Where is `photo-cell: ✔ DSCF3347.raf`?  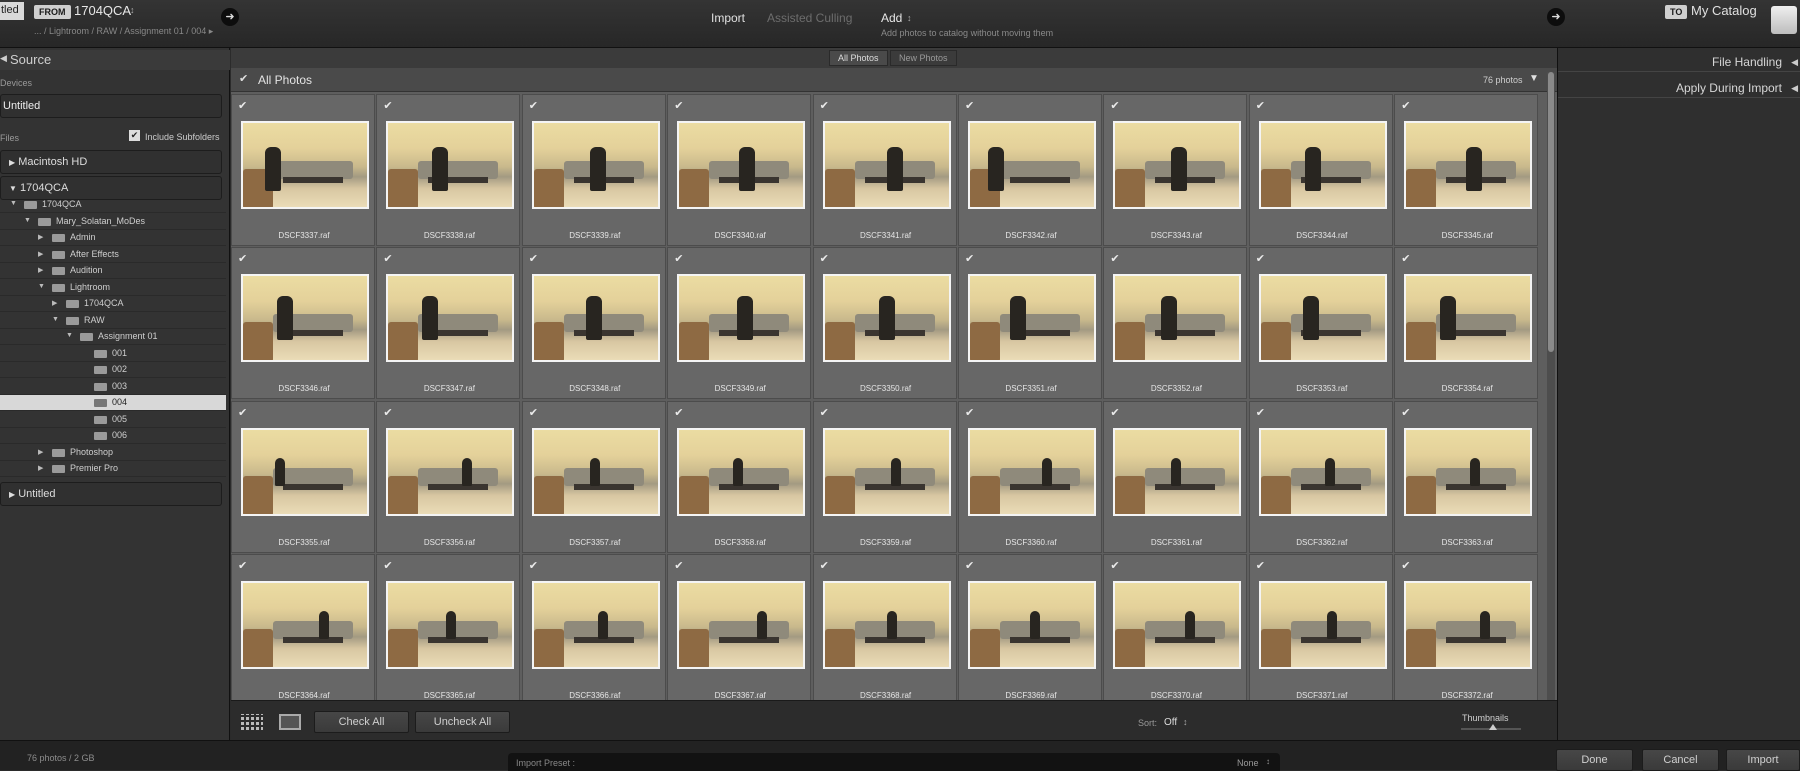
photo-cell: ✔ DSCF3347.raf is located at coordinates (448, 323).